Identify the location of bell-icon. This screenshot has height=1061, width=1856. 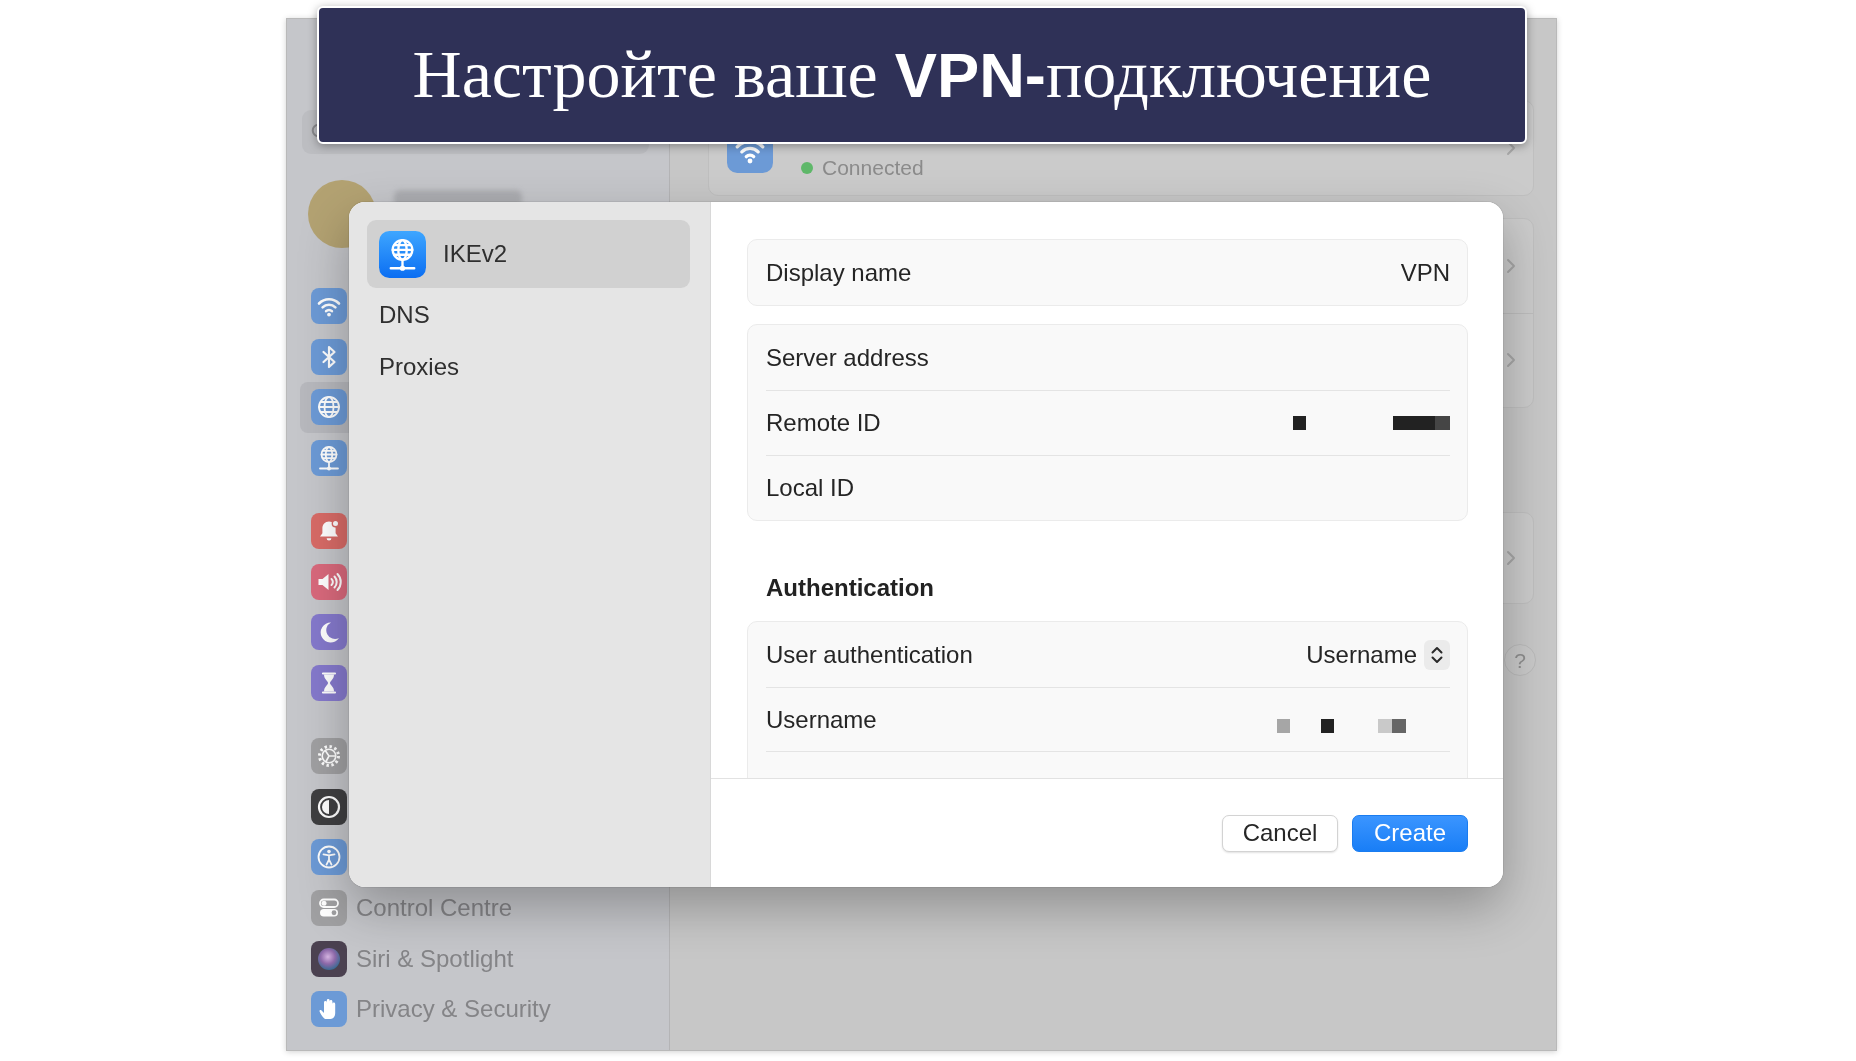
(329, 531).